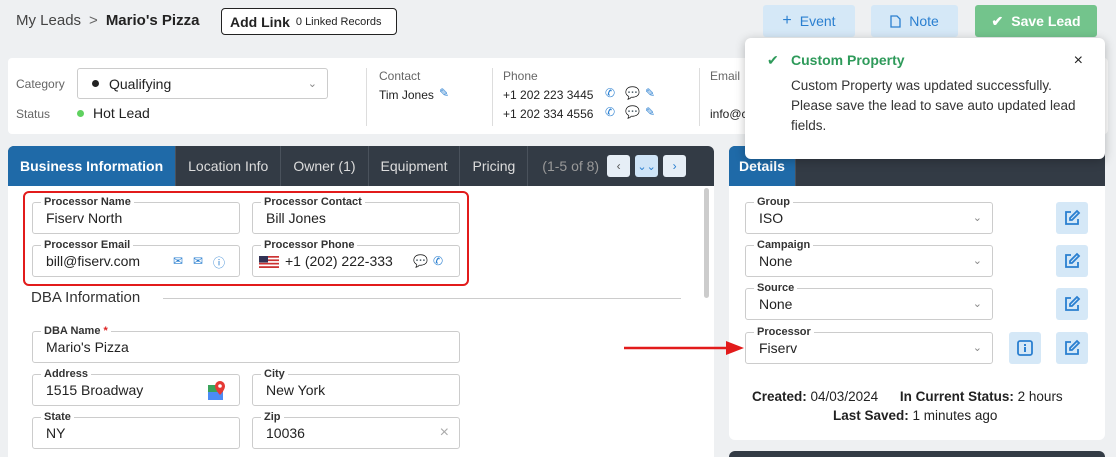 The width and height of the screenshot is (1116, 457). Describe the element at coordinates (1046, 21) in the screenshot. I see `save-lead-label: Save Lead` at that location.